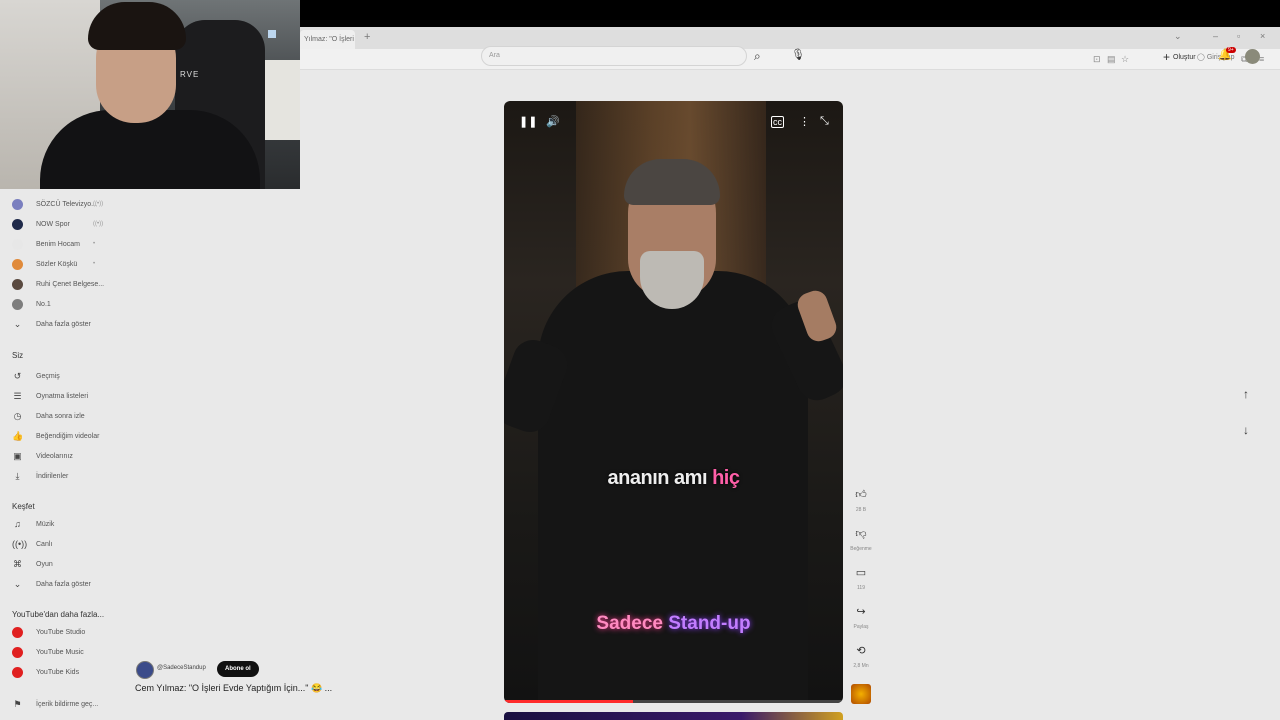 This screenshot has height=720, width=1280. What do you see at coordinates (58, 244) in the screenshot?
I see `sidebar-item-label: Benim Hocam` at bounding box center [58, 244].